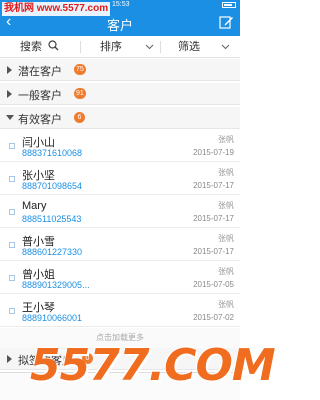  I want to click on customer-row: 王小琴 888910066001 张帆 2015-07-02, so click(120, 311).